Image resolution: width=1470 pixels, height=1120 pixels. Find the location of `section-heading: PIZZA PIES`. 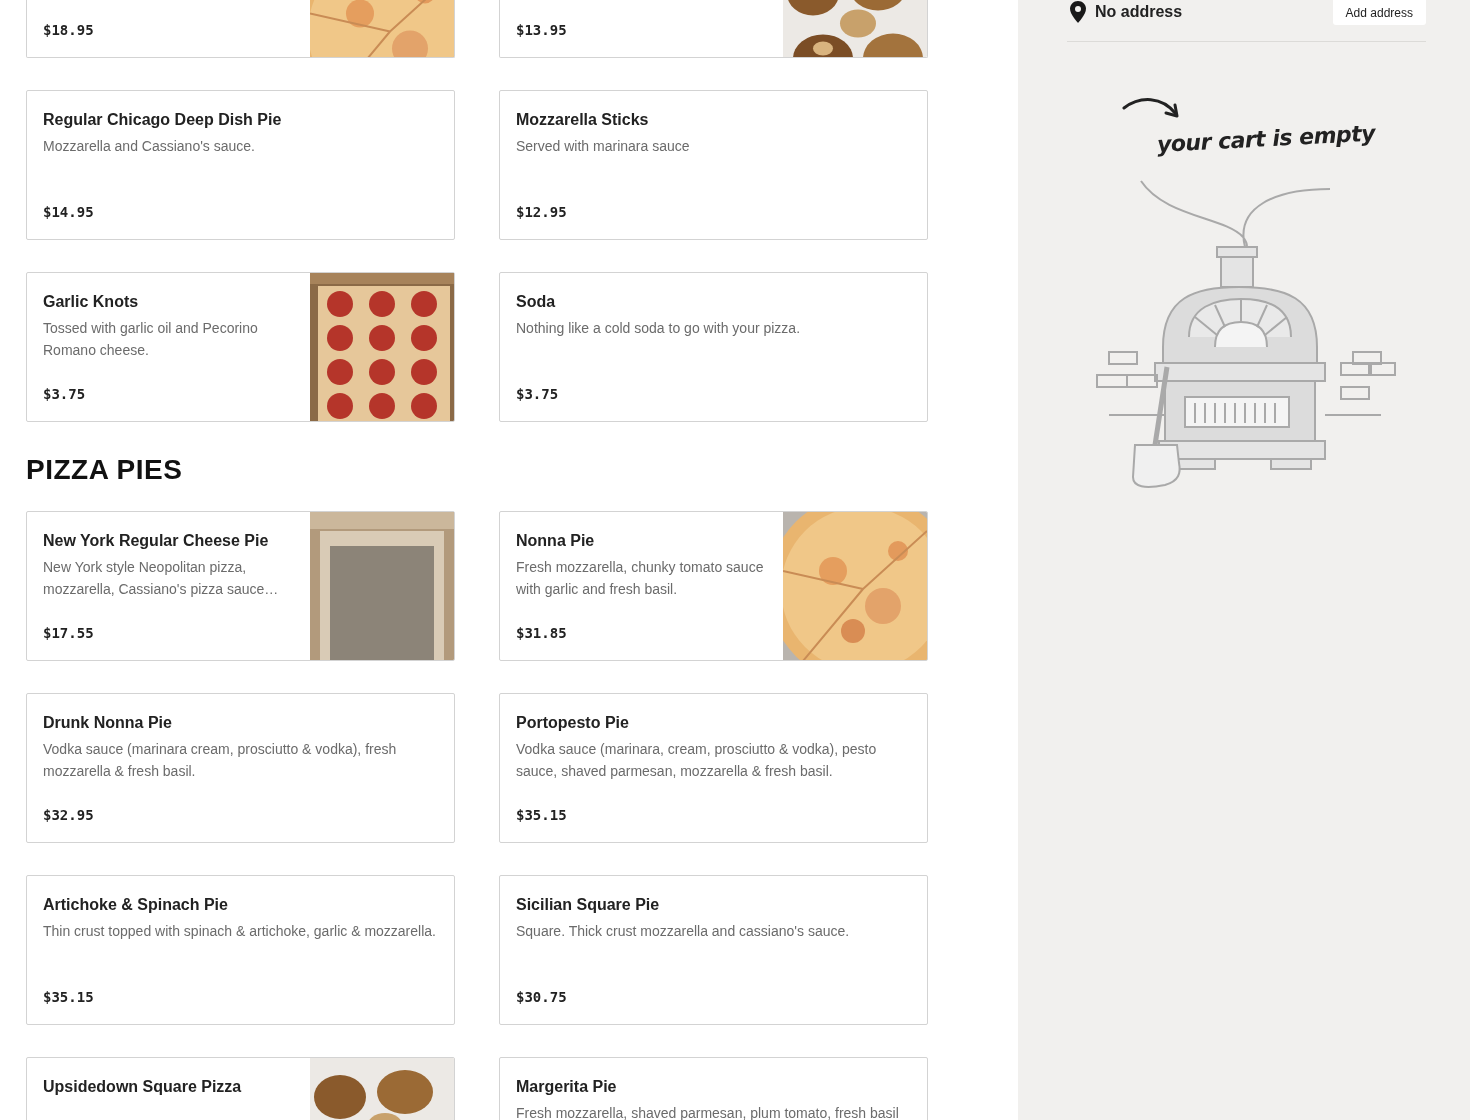

section-heading: PIZZA PIES is located at coordinates (104, 470).